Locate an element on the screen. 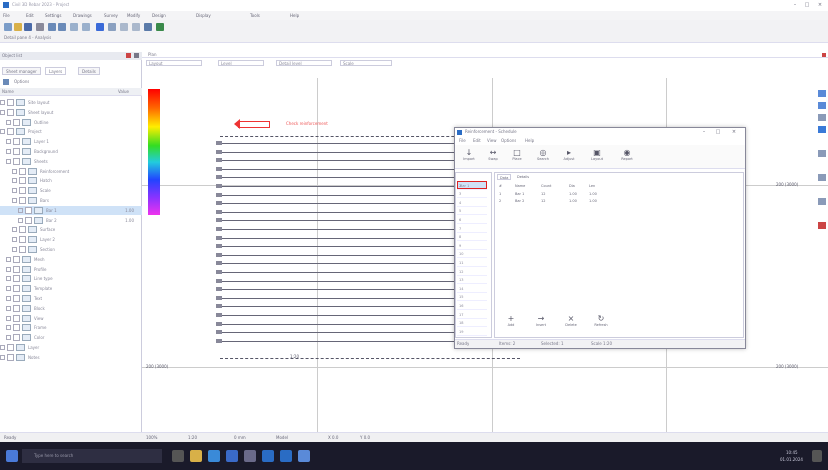  dialog-menu-file: File is located at coordinates (462, 141).